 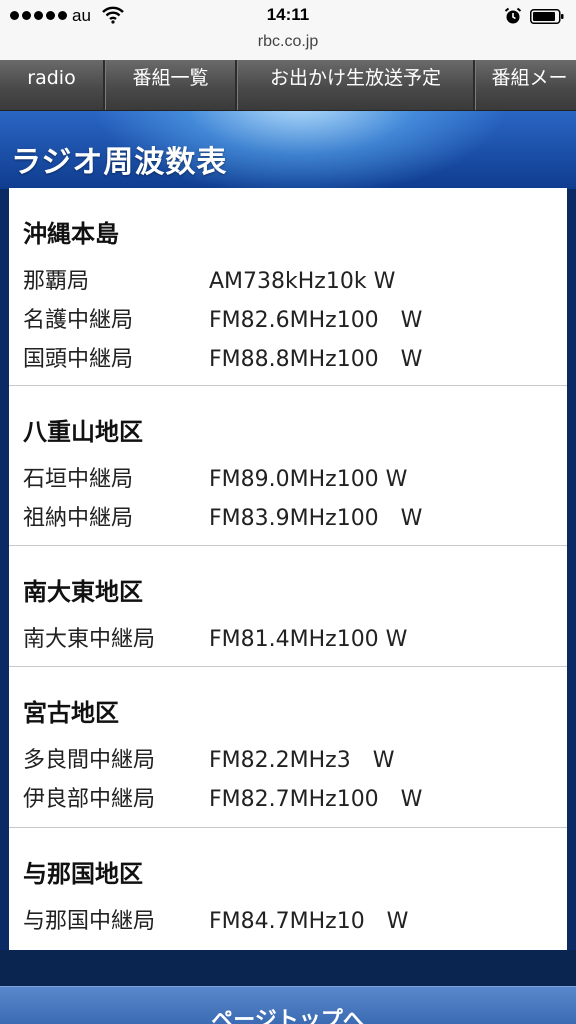 I want to click on station-row: 石垣中継局 FM89.0MHz100 W, so click(x=215, y=477).